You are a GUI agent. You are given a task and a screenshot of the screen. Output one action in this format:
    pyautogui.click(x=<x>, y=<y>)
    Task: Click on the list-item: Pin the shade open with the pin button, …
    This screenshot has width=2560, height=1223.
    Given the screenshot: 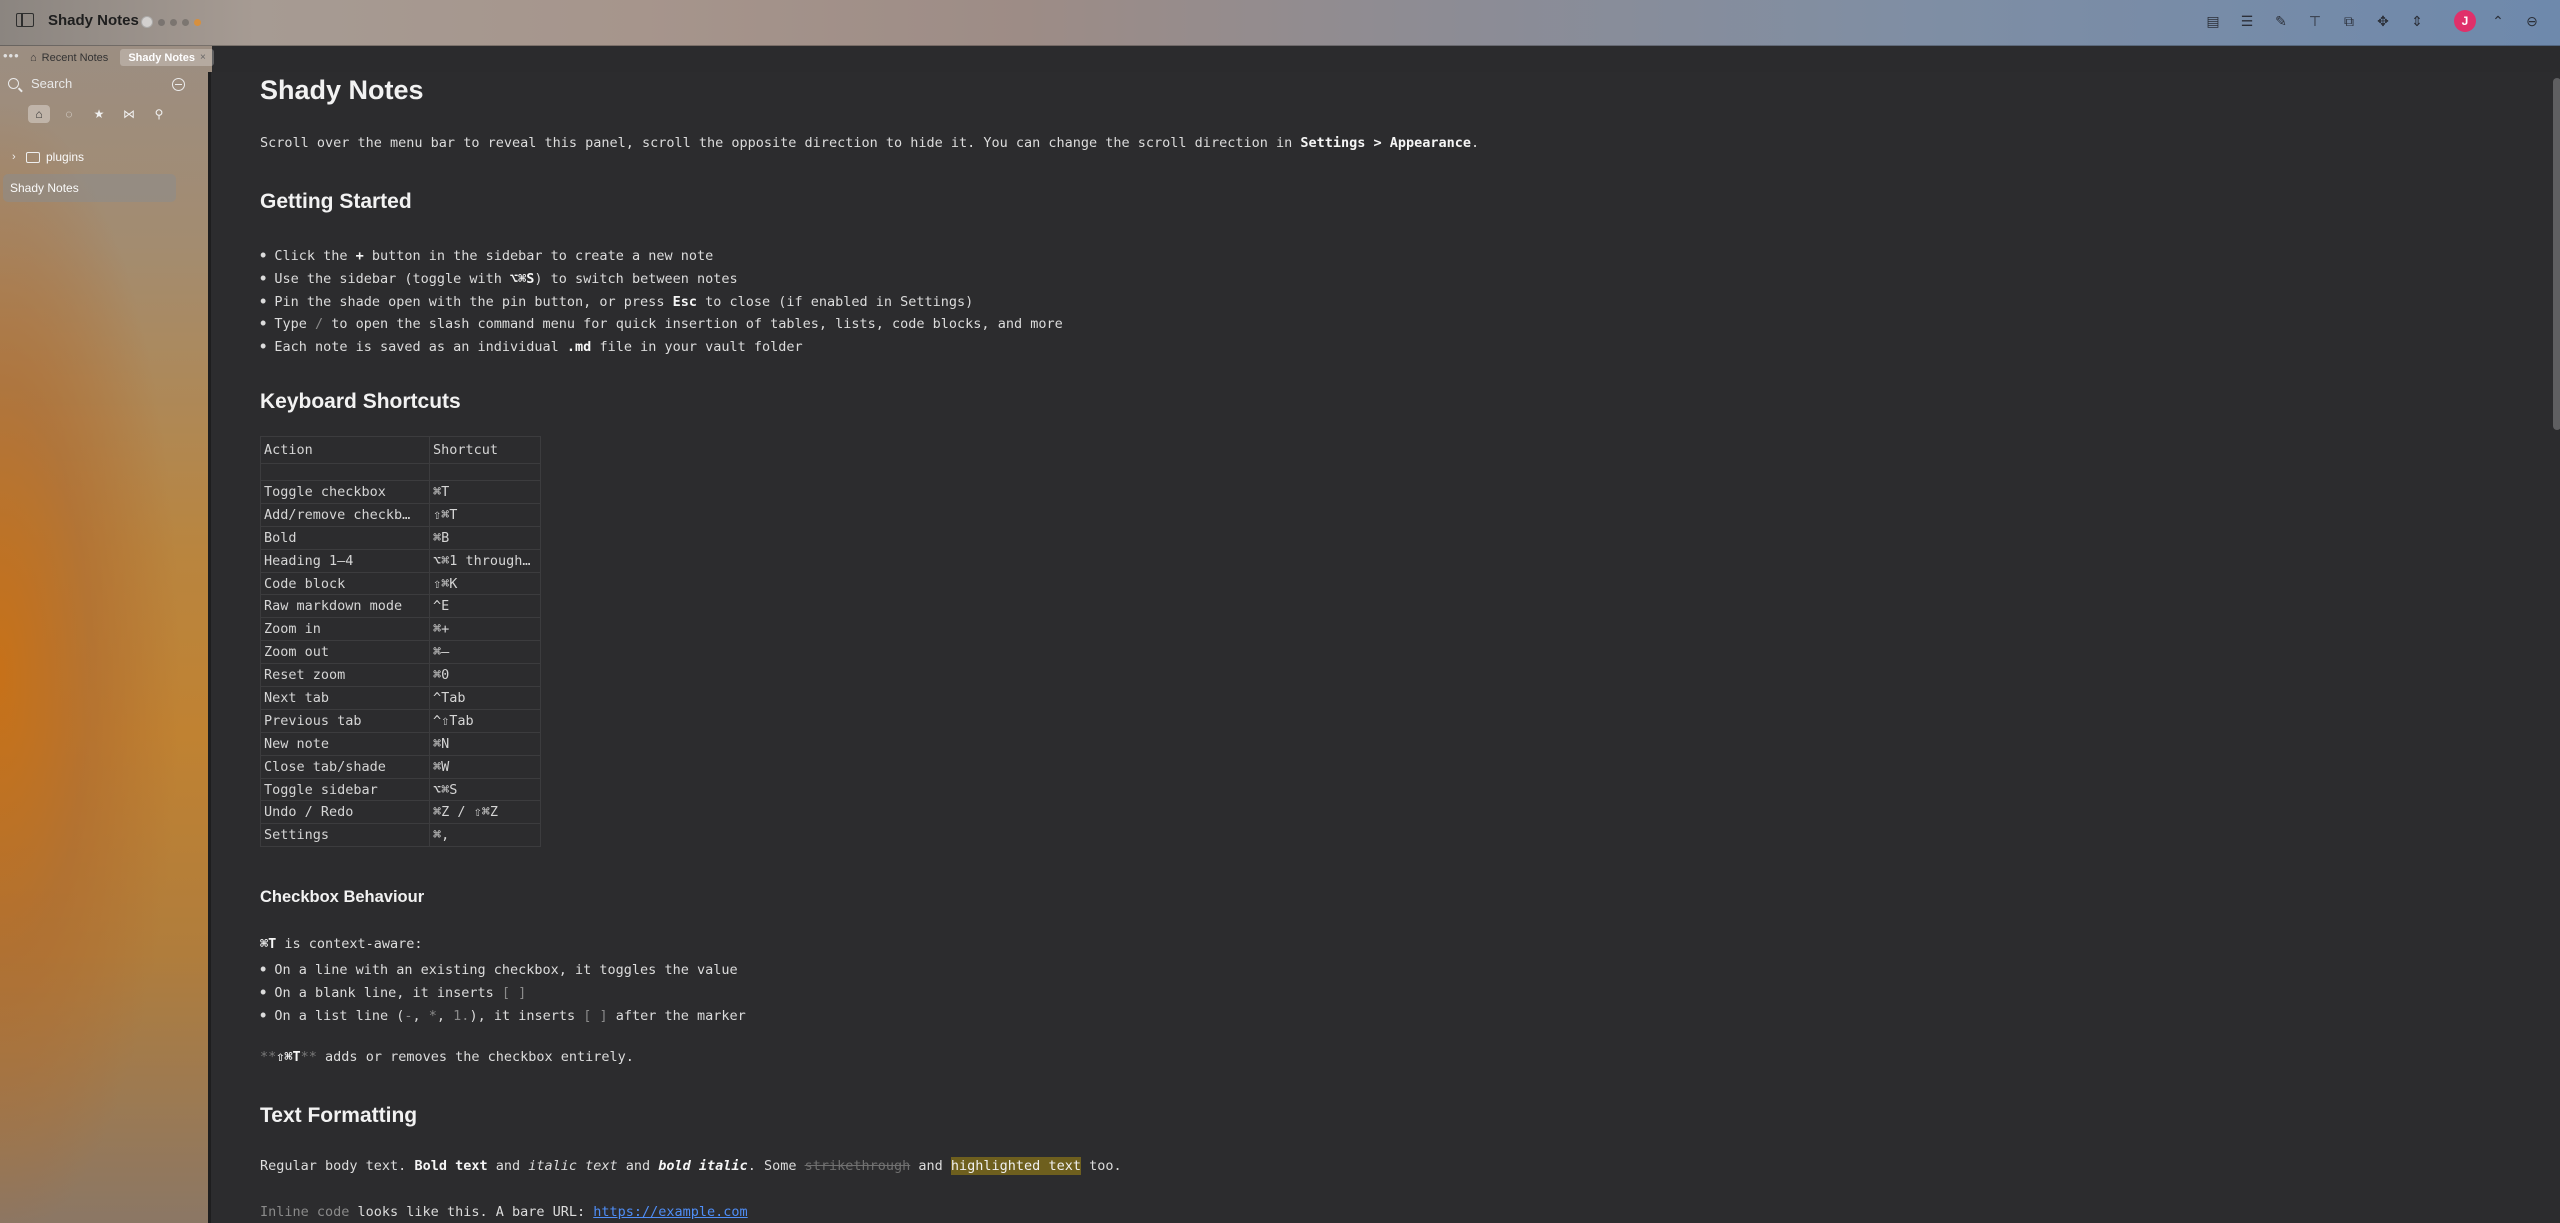 What is the action you would take?
    pyautogui.click(x=616, y=300)
    